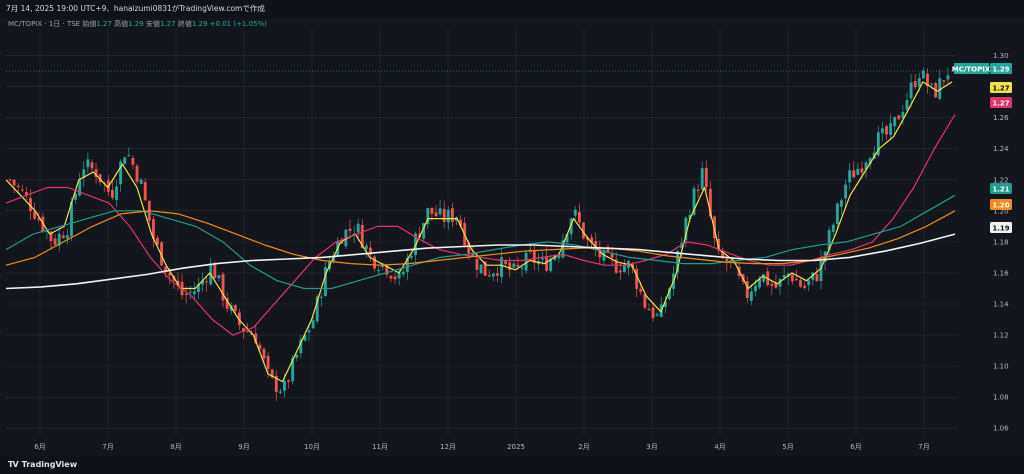  Describe the element at coordinates (1000, 70) in the screenshot. I see `price-tag-value: 1.29` at that location.